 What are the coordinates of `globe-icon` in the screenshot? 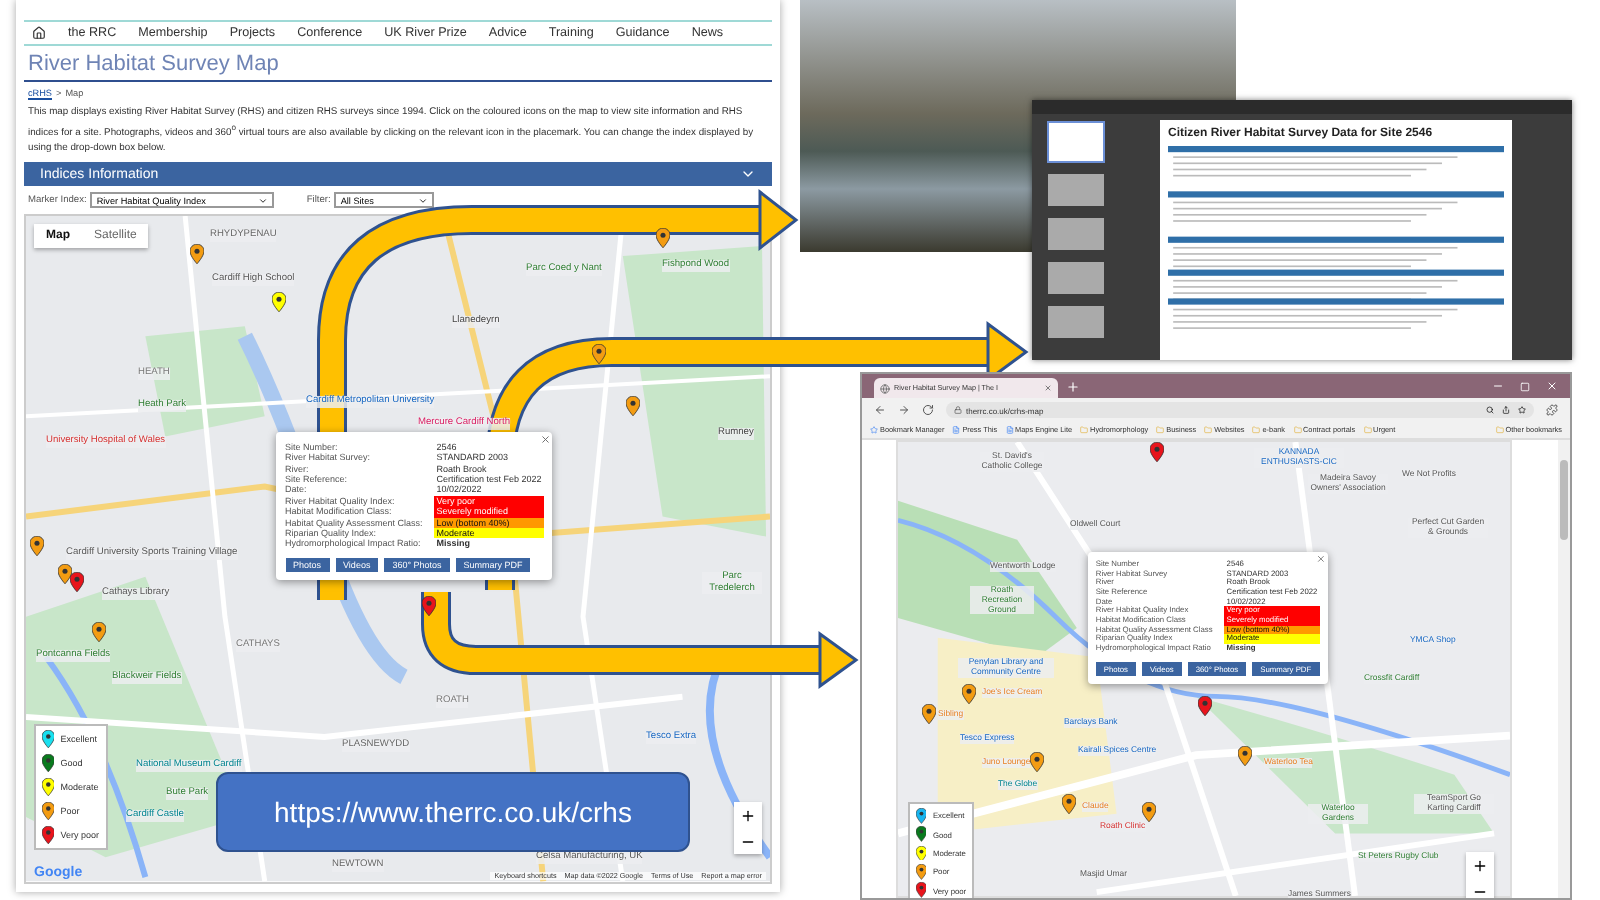 It's located at (885, 388).